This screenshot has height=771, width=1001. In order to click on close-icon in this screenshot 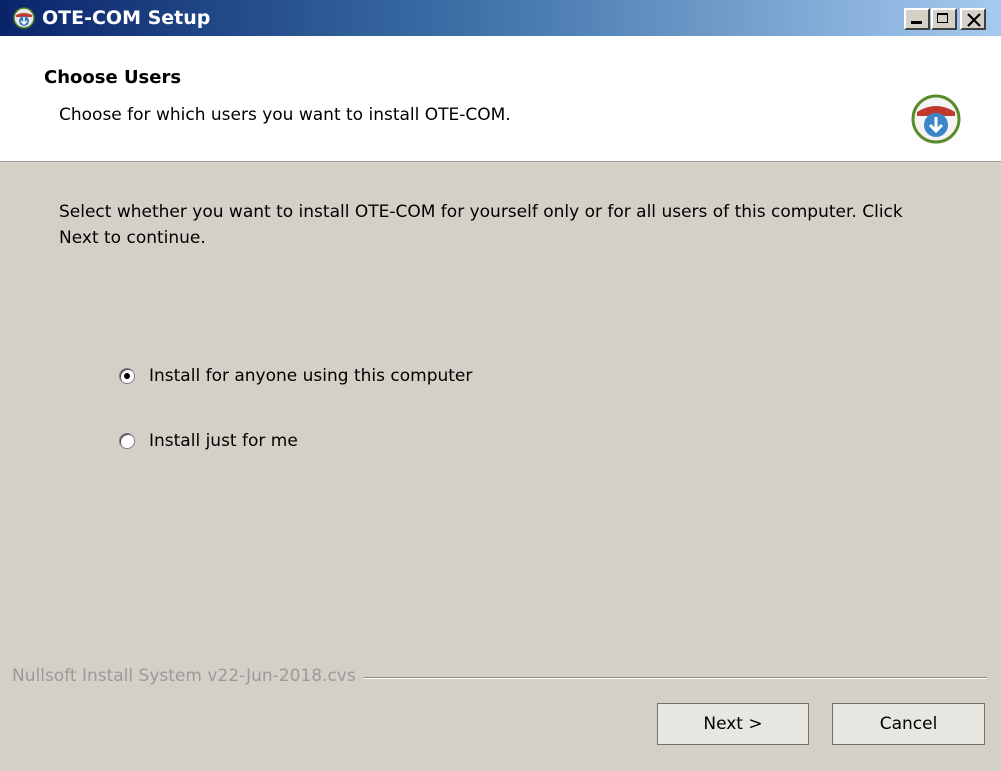, I will do `click(974, 20)`.